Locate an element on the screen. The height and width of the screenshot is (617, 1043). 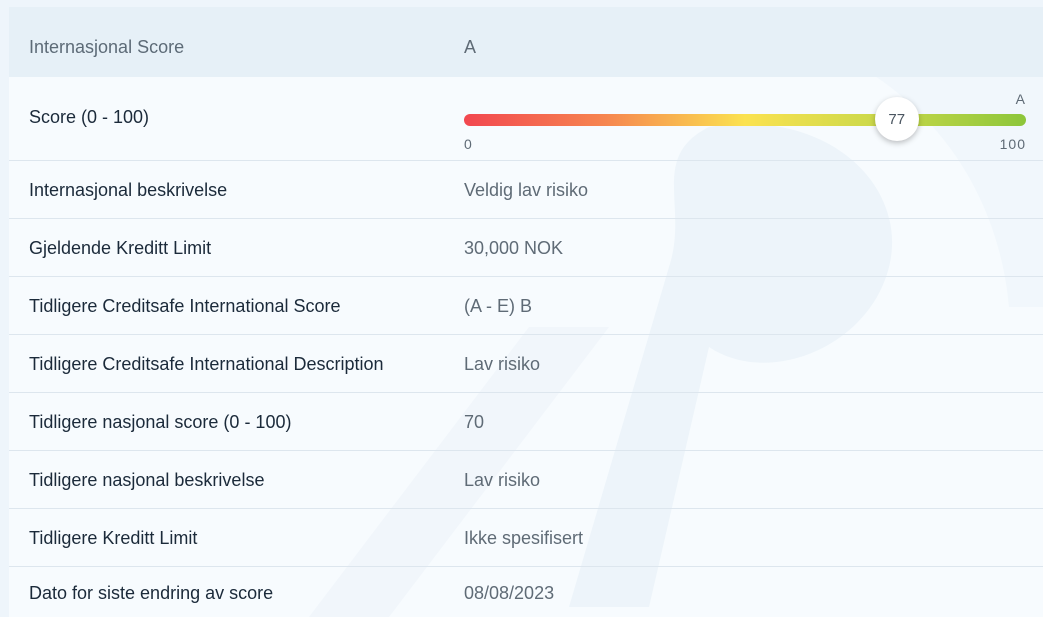
score-gauge: A 77 0 100 is located at coordinates (745, 117).